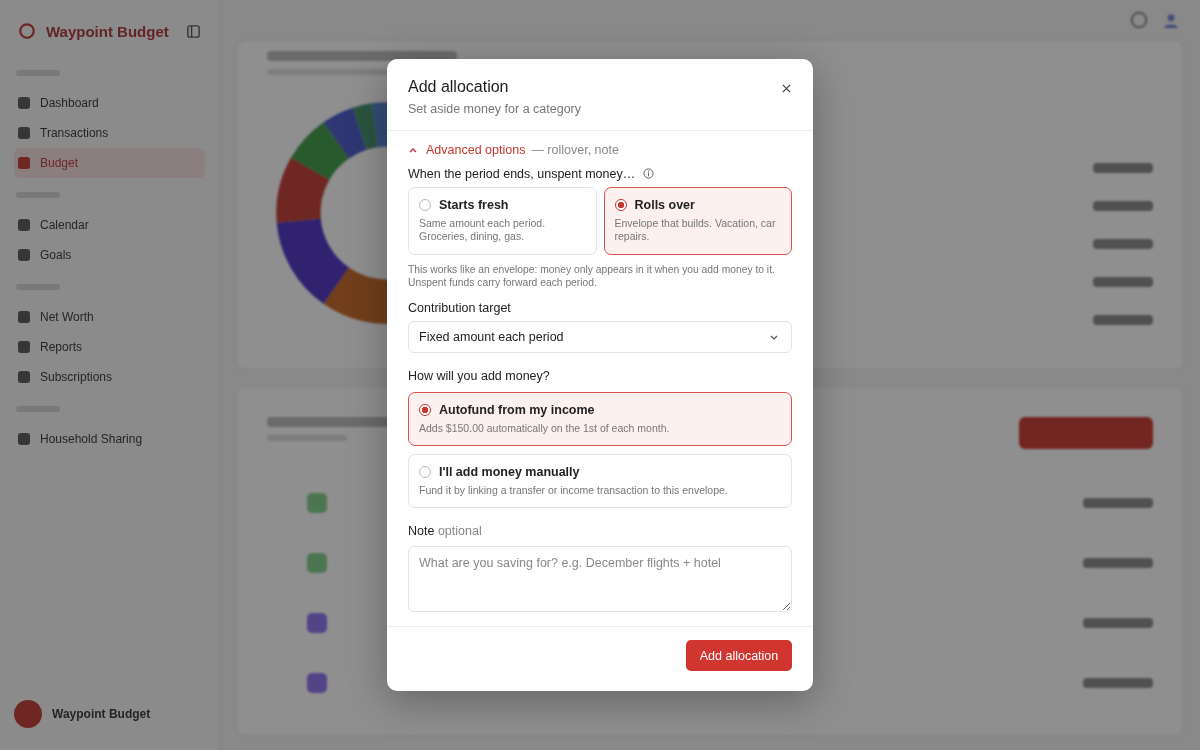  Describe the element at coordinates (1139, 20) in the screenshot. I see `help-icon` at that location.